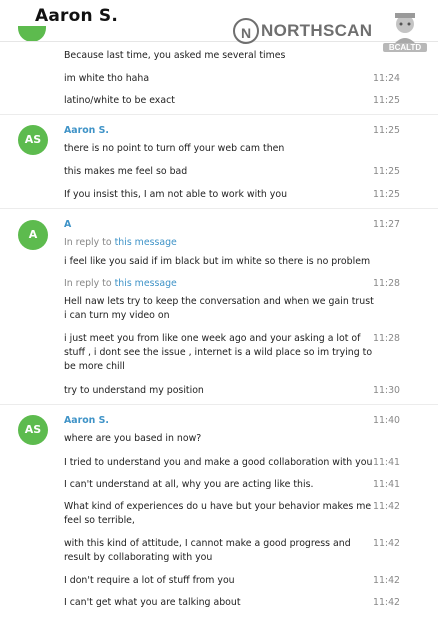 This screenshot has height=620, width=438. Describe the element at coordinates (134, 390) in the screenshot. I see `message-text: try to understand my position` at that location.